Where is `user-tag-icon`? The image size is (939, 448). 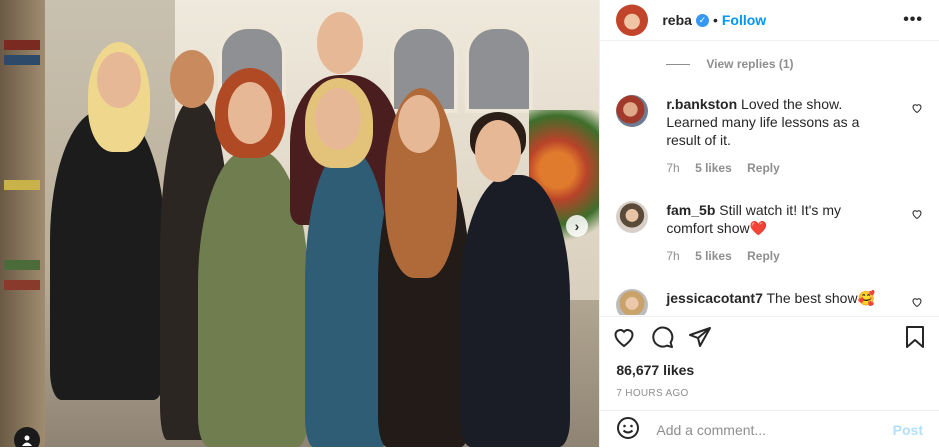
user-tag-icon is located at coordinates (27, 437).